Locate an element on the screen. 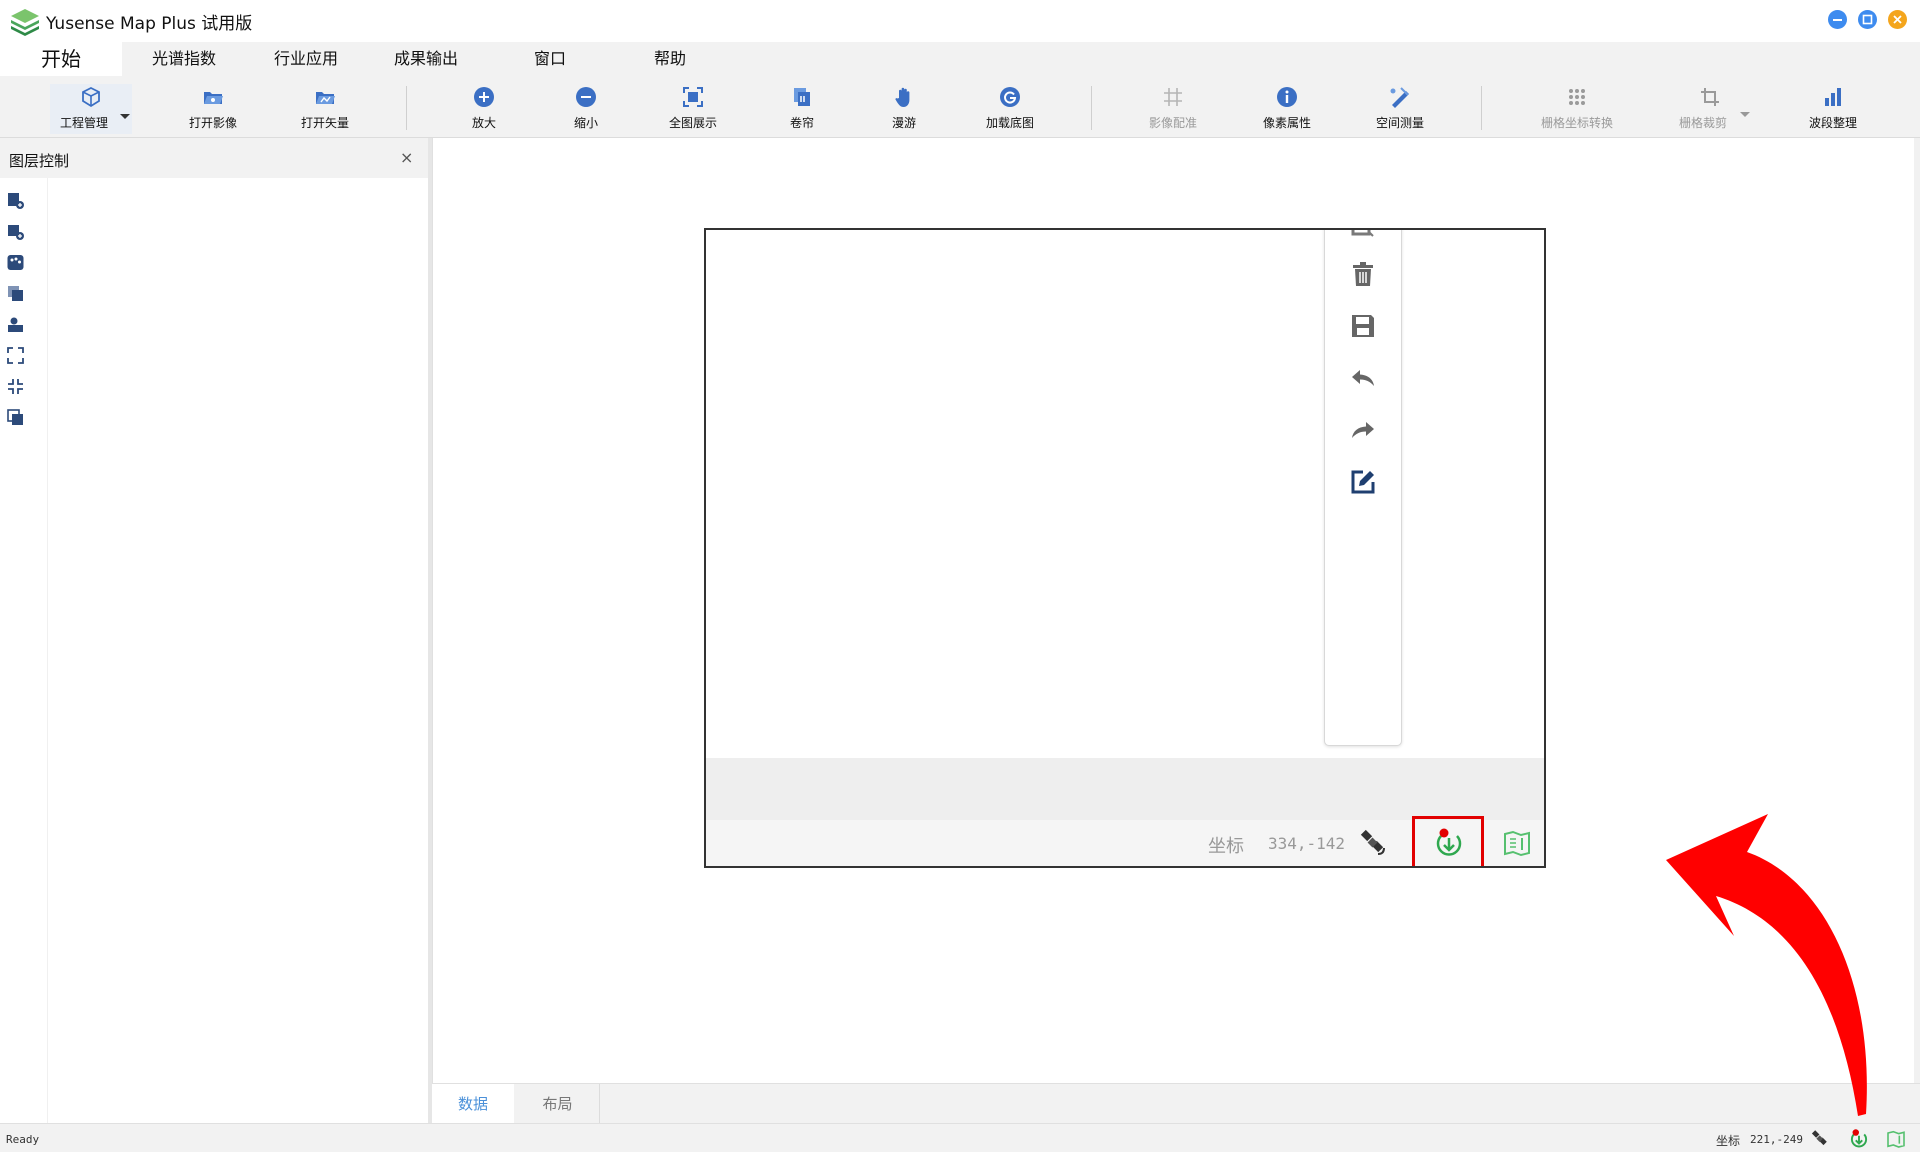 Image resolution: width=1920 pixels, height=1152 pixels. tab-layout: 布局 is located at coordinates (558, 1104).